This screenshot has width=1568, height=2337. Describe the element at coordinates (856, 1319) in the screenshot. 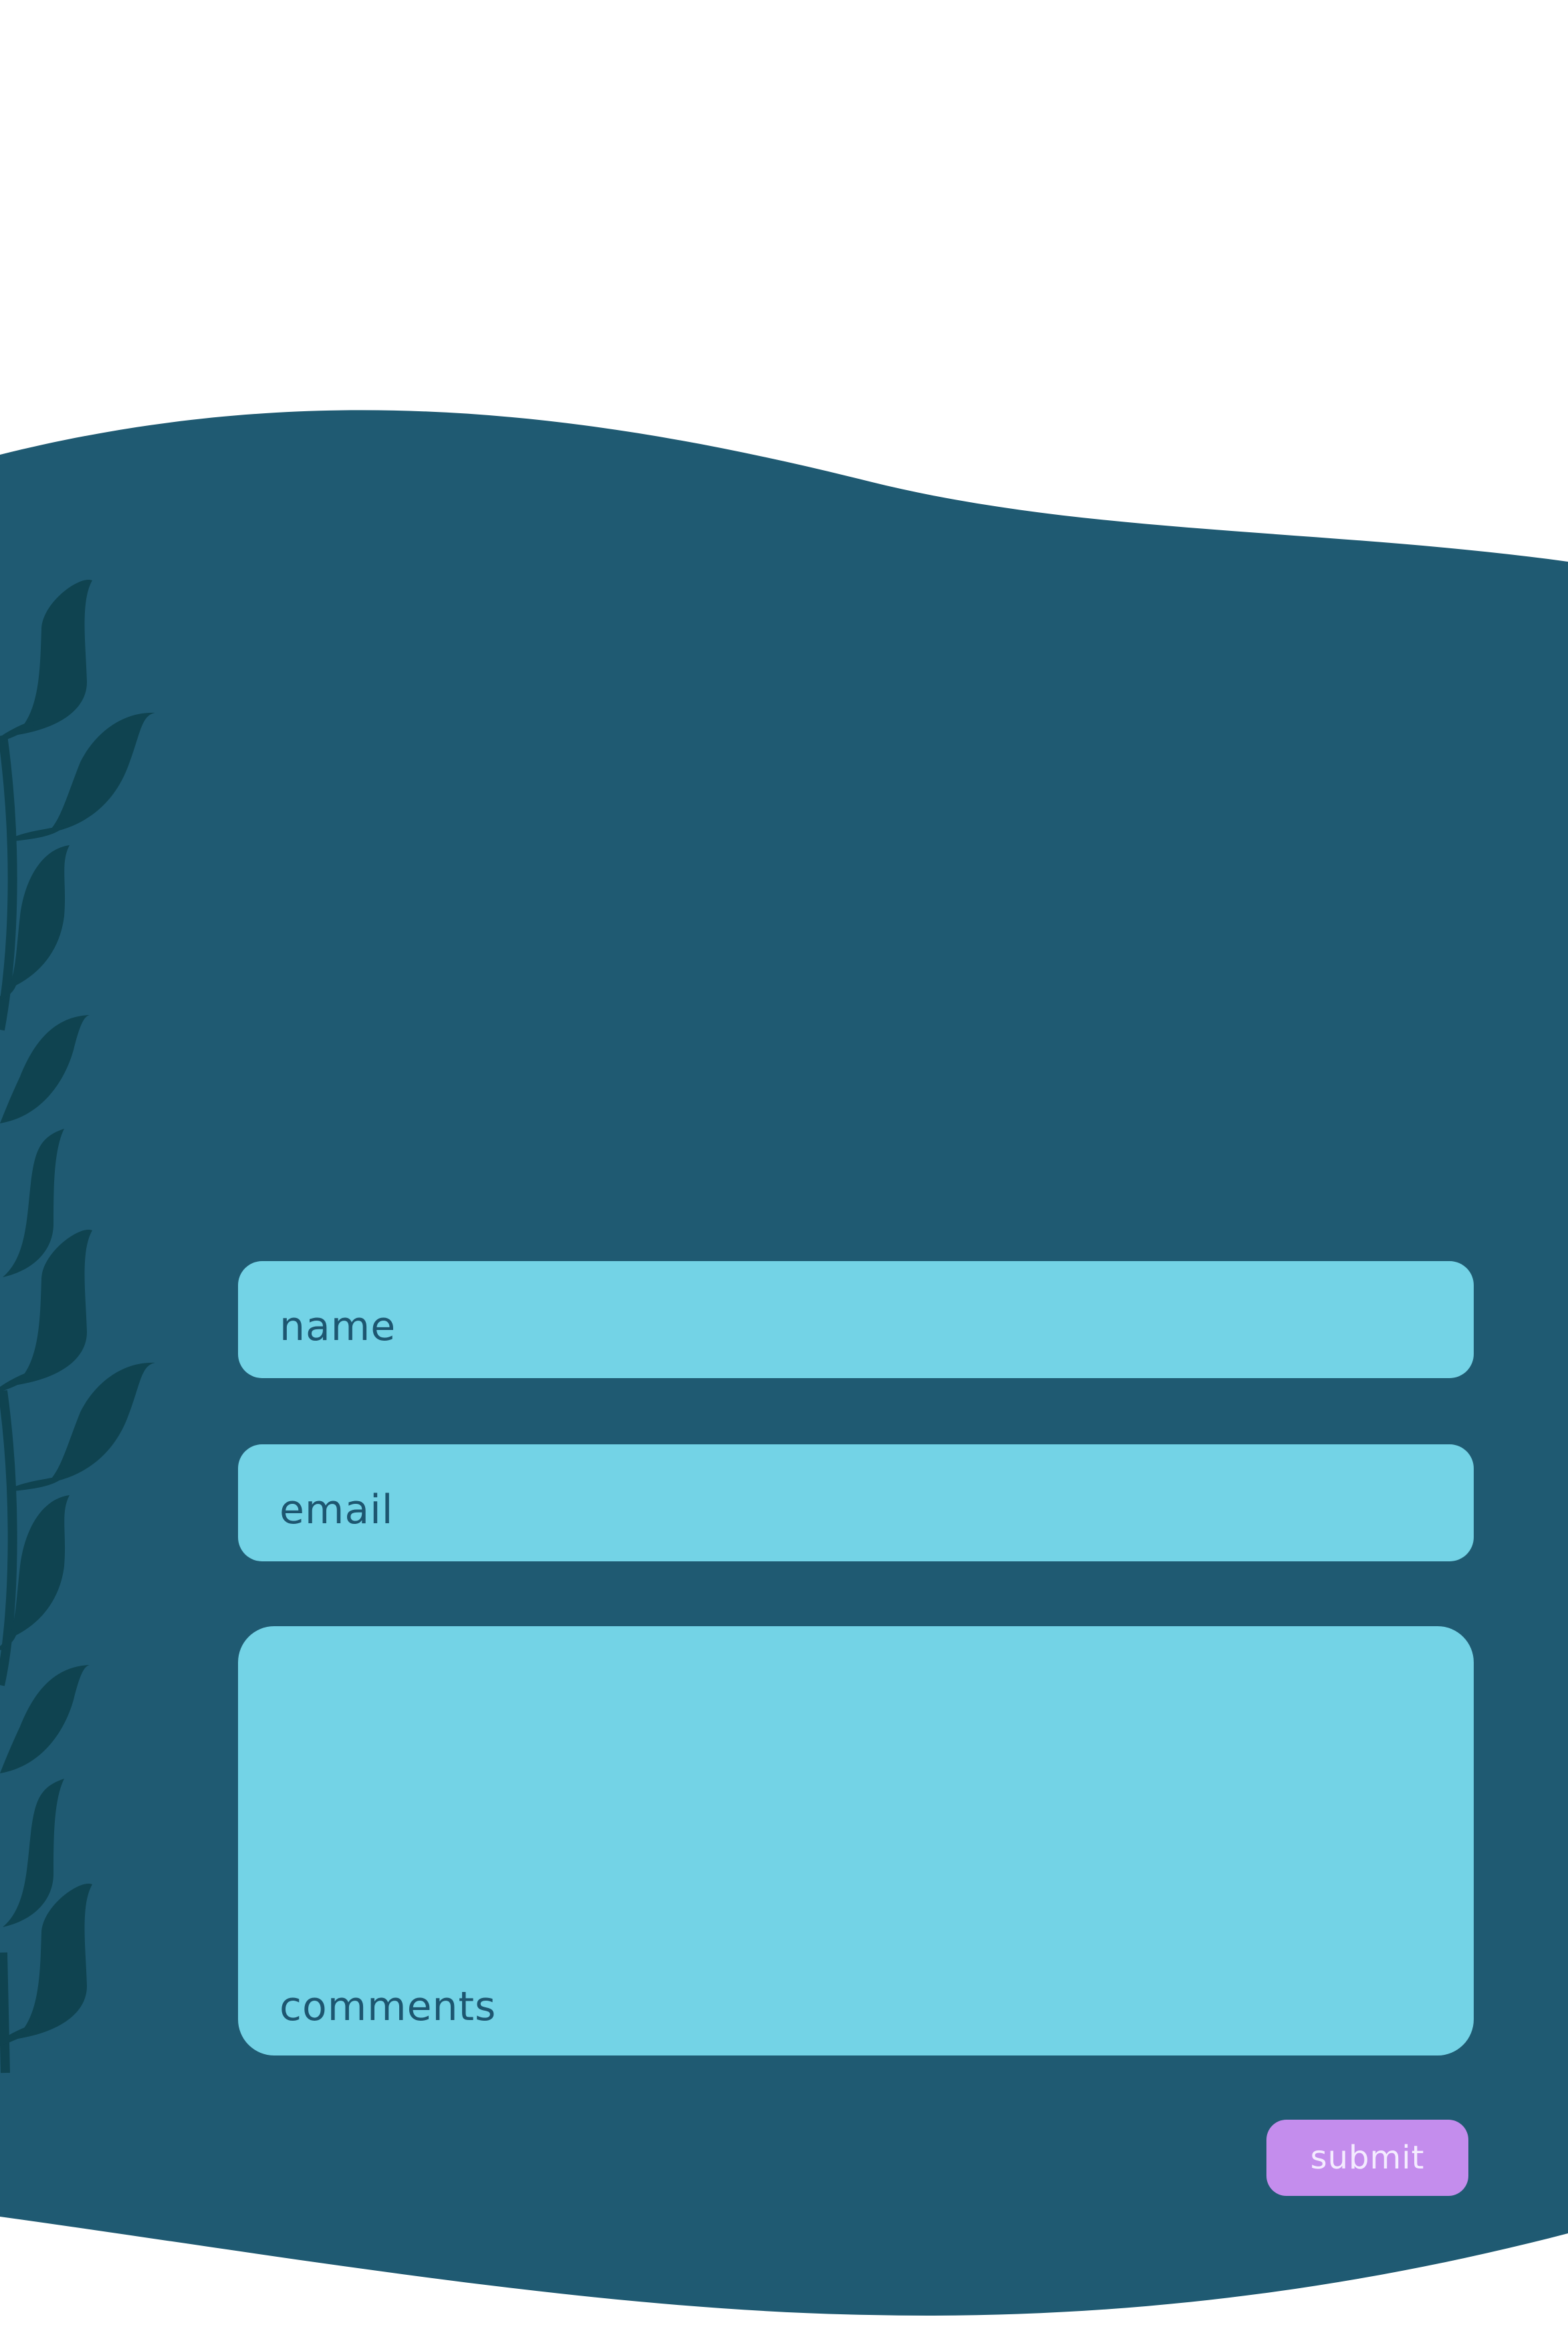

I see `name-input: name` at that location.